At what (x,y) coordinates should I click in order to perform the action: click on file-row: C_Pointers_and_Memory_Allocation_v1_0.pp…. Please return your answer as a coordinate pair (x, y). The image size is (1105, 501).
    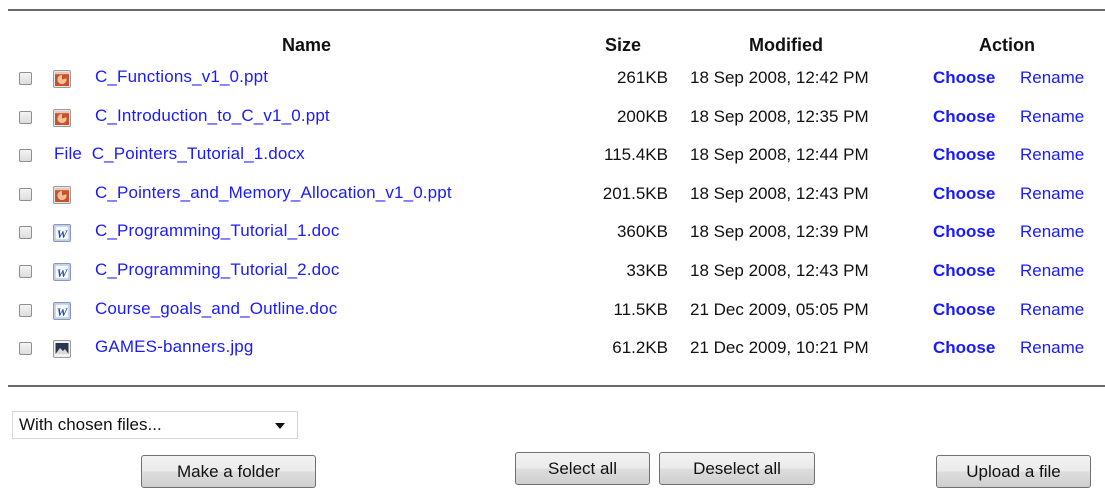
    Looking at the image, I should click on (552, 197).